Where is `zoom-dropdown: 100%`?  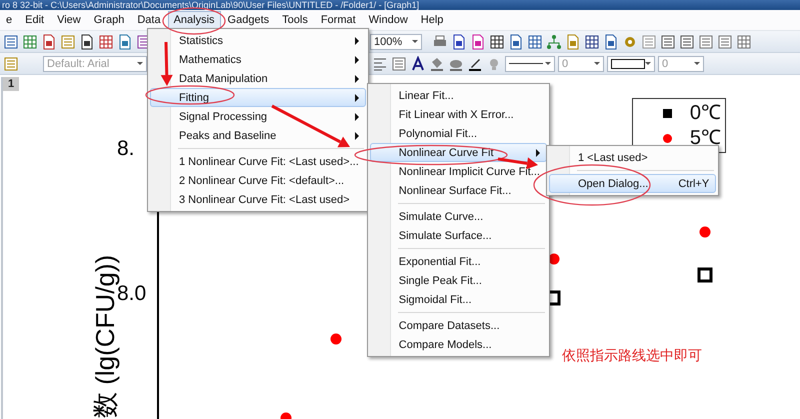 zoom-dropdown: 100% is located at coordinates (396, 42).